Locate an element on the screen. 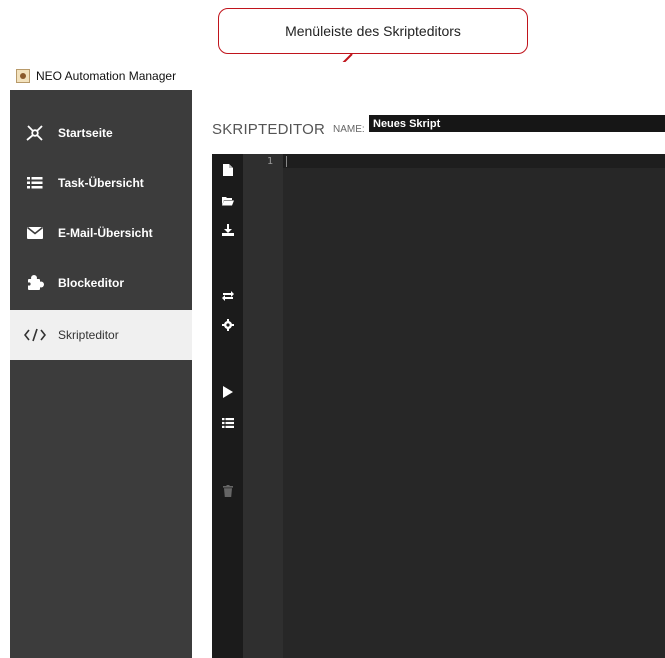 Image resolution: width=665 pixels, height=658 pixels. text-cursor is located at coordinates (286, 161).